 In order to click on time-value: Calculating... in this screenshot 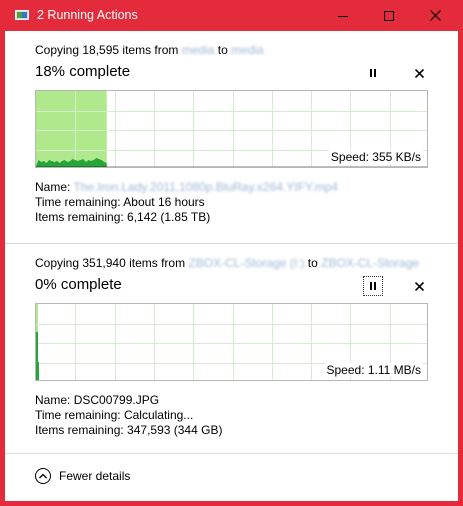, I will do `click(158, 415)`.